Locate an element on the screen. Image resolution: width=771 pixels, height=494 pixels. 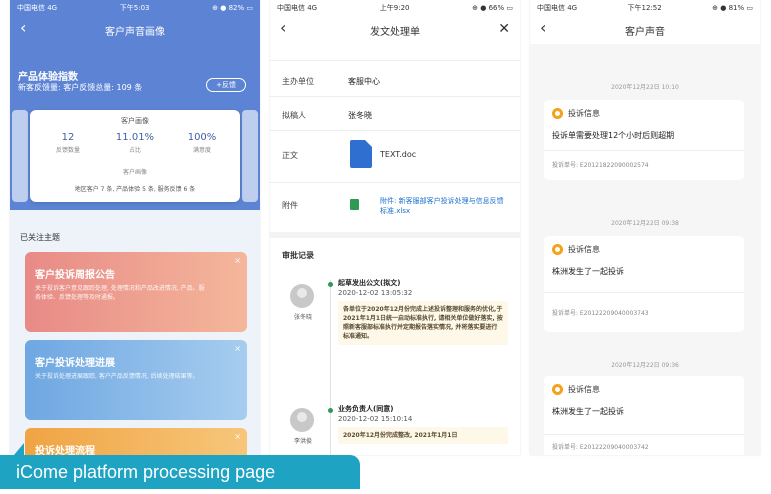
metric-subtitle: 新客反馈量: 客户反馈总量: 109 条 is located at coordinates (80, 87).